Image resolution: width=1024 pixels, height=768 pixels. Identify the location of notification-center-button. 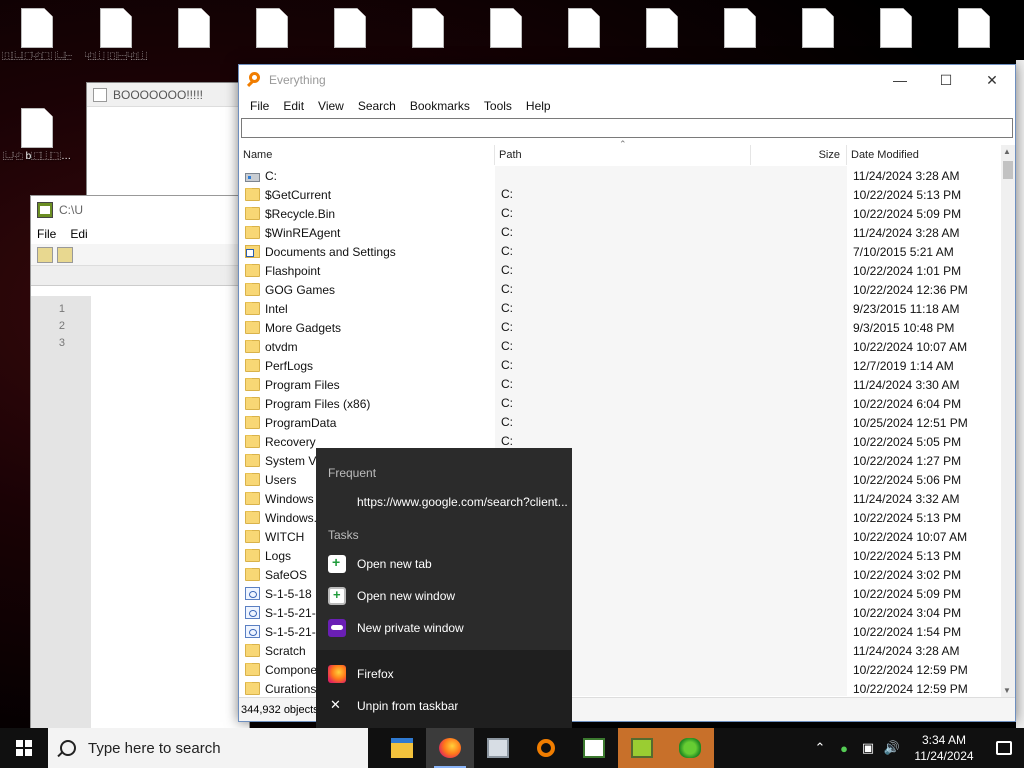
(1004, 748).